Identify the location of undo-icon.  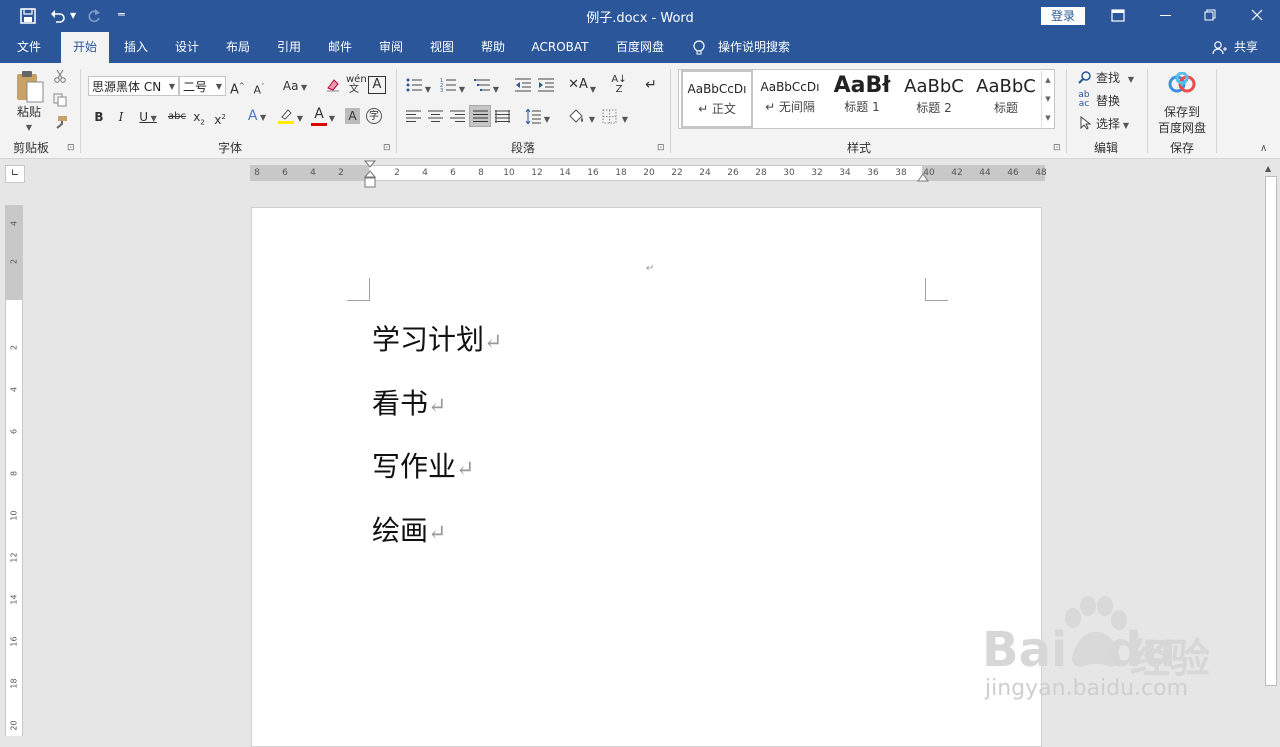
(58, 16).